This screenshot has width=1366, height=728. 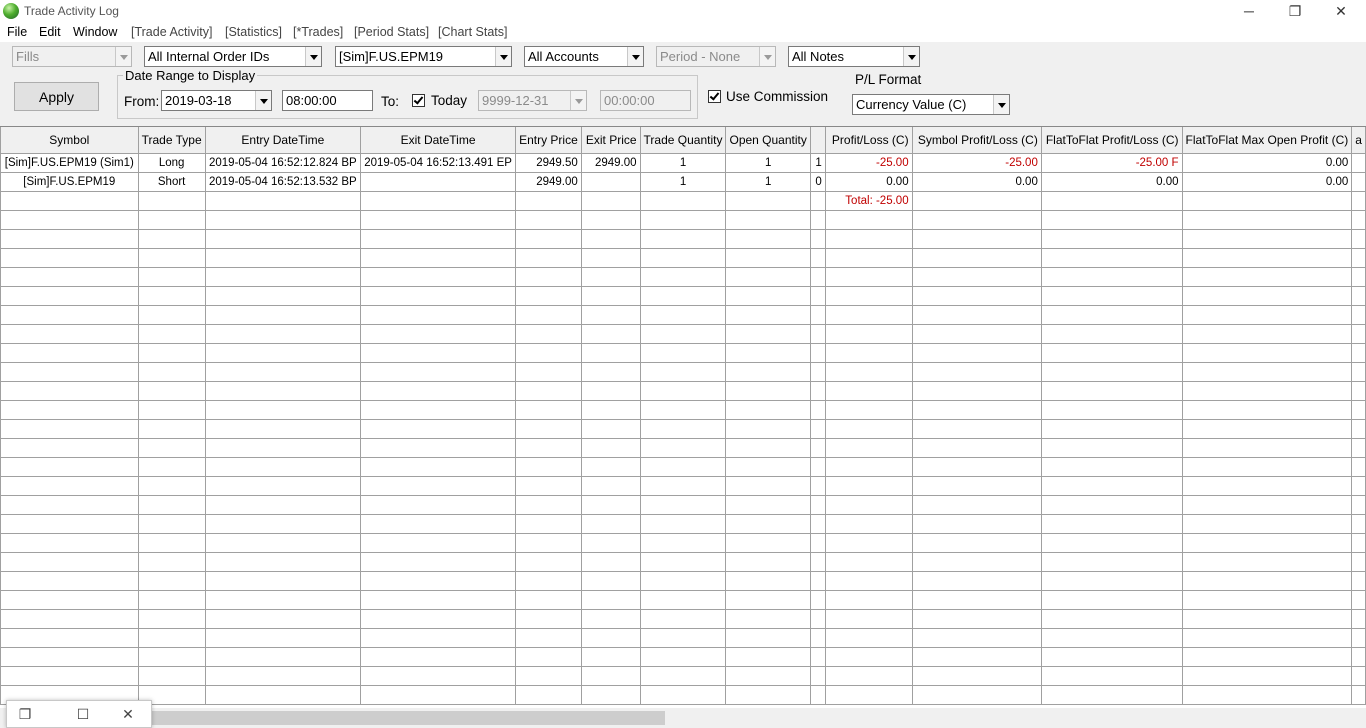 I want to click on column-header: FlatToFlat Profit/Loss (C), so click(x=1111, y=140).